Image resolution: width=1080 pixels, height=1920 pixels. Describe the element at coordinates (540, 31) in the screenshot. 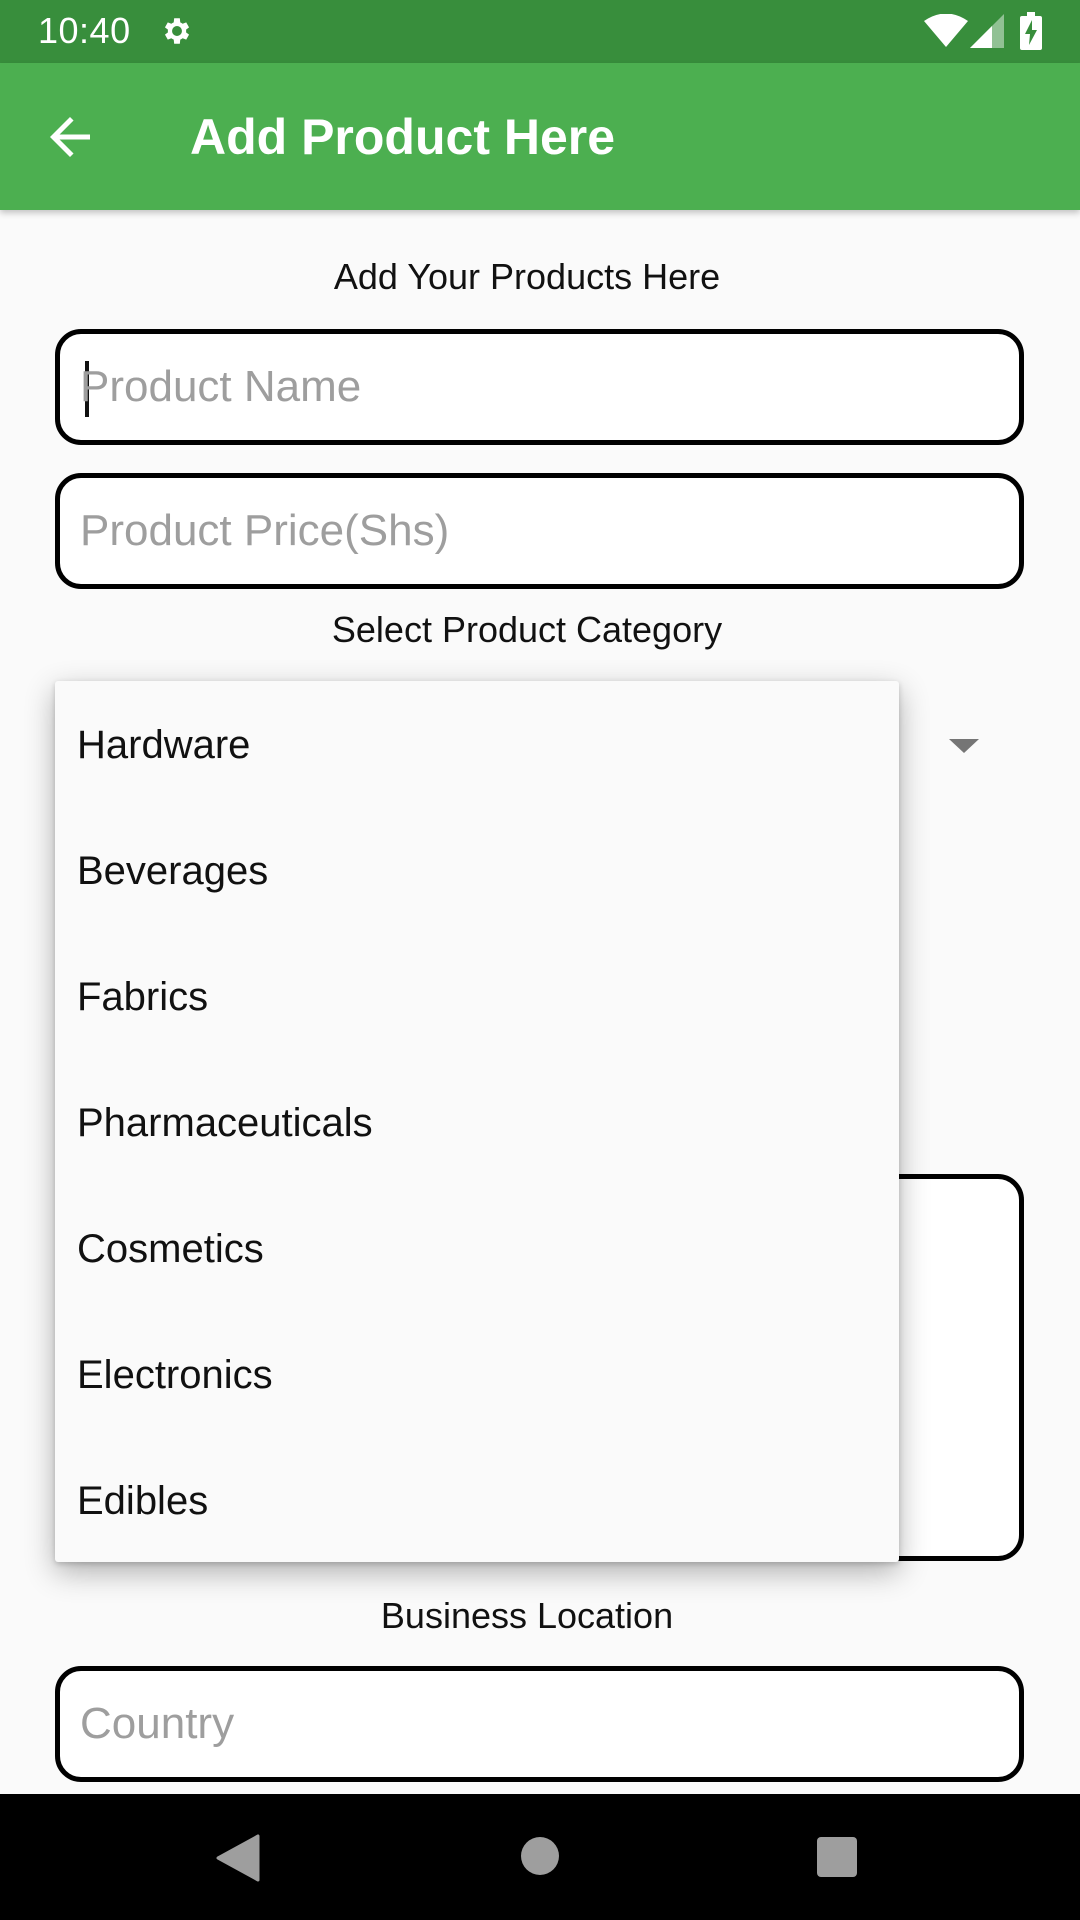

I see `status-bar: 10:40` at that location.